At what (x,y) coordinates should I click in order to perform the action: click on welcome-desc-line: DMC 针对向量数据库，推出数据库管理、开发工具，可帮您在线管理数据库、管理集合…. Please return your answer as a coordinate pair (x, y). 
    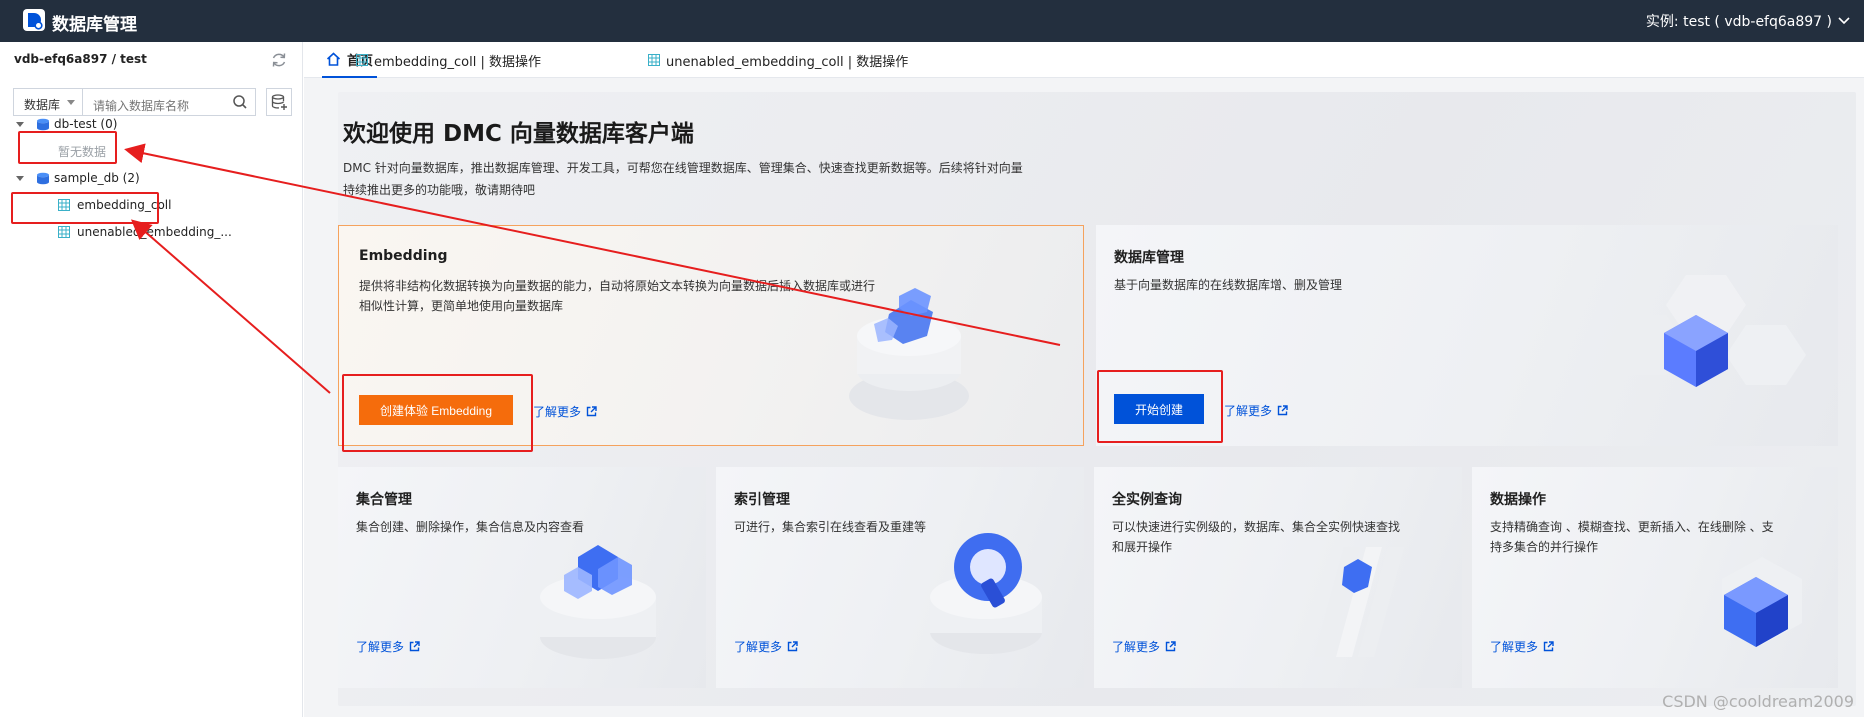
    Looking at the image, I should click on (683, 168).